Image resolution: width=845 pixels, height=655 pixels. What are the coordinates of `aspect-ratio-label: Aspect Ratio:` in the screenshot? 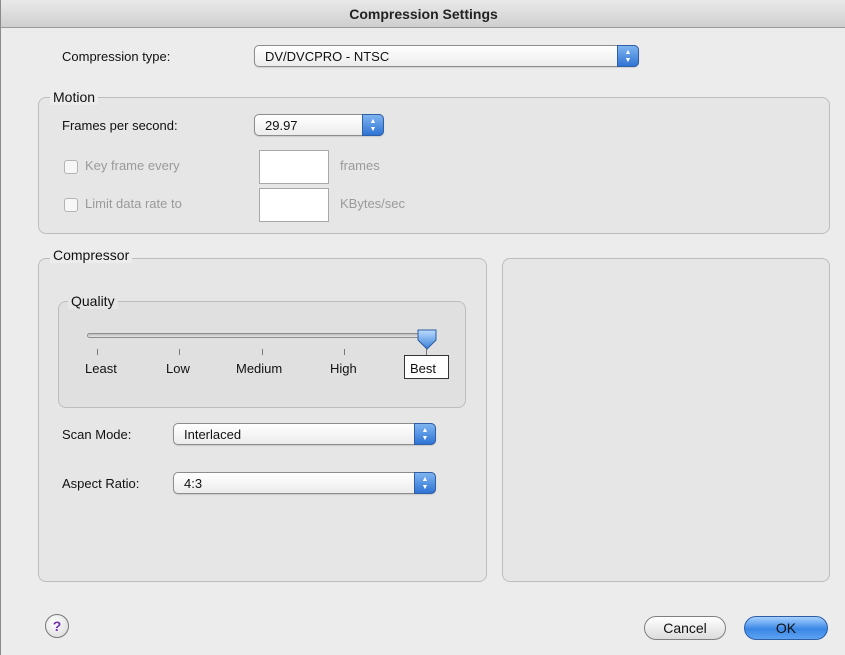 It's located at (101, 483).